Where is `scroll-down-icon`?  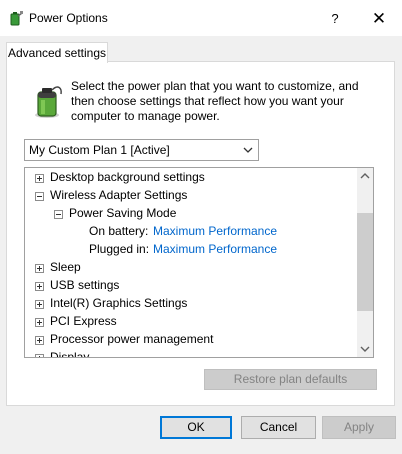 scroll-down-icon is located at coordinates (365, 349).